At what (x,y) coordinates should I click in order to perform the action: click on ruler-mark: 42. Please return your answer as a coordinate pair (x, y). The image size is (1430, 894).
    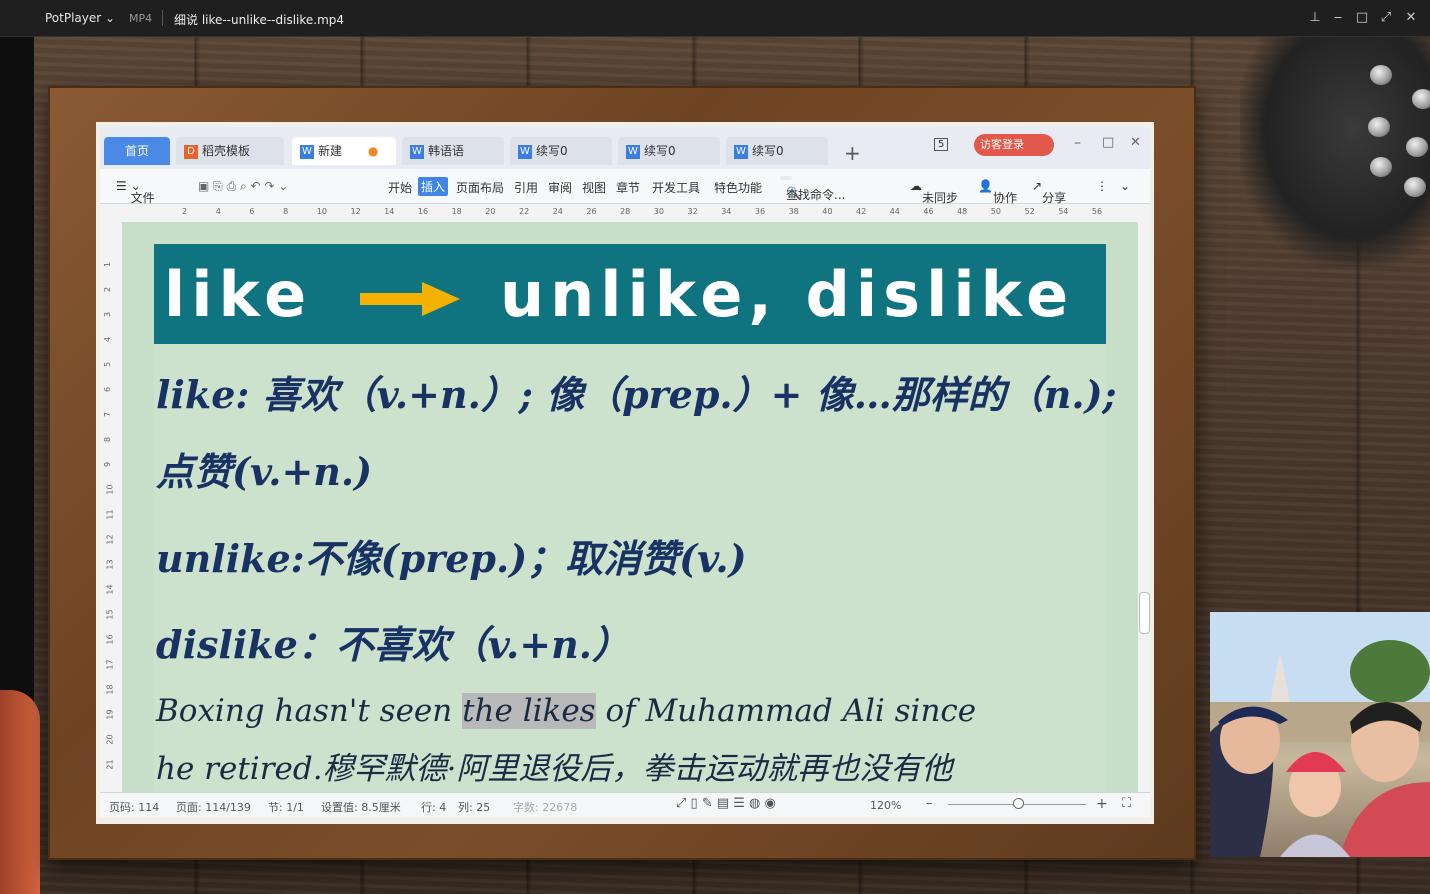
    Looking at the image, I should click on (861, 211).